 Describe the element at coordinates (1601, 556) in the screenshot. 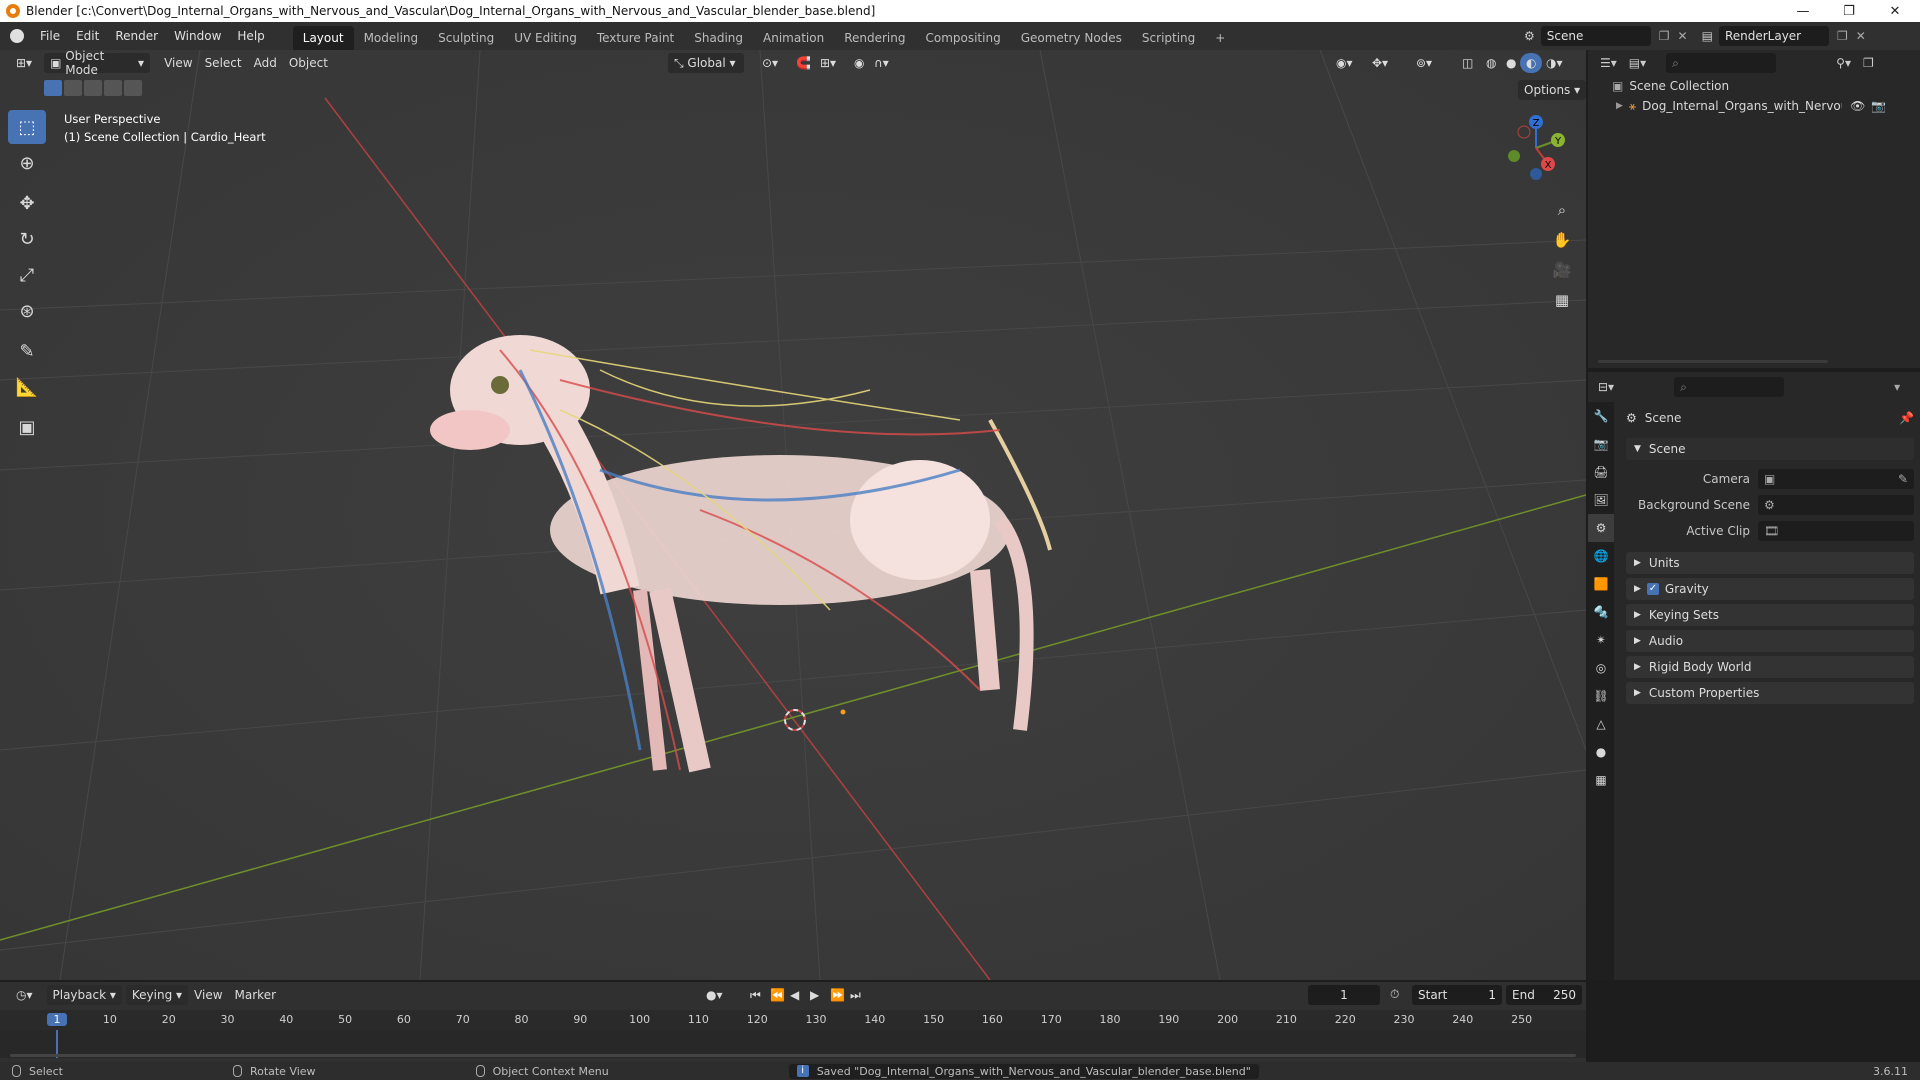

I see `world-tab: 🌐` at that location.